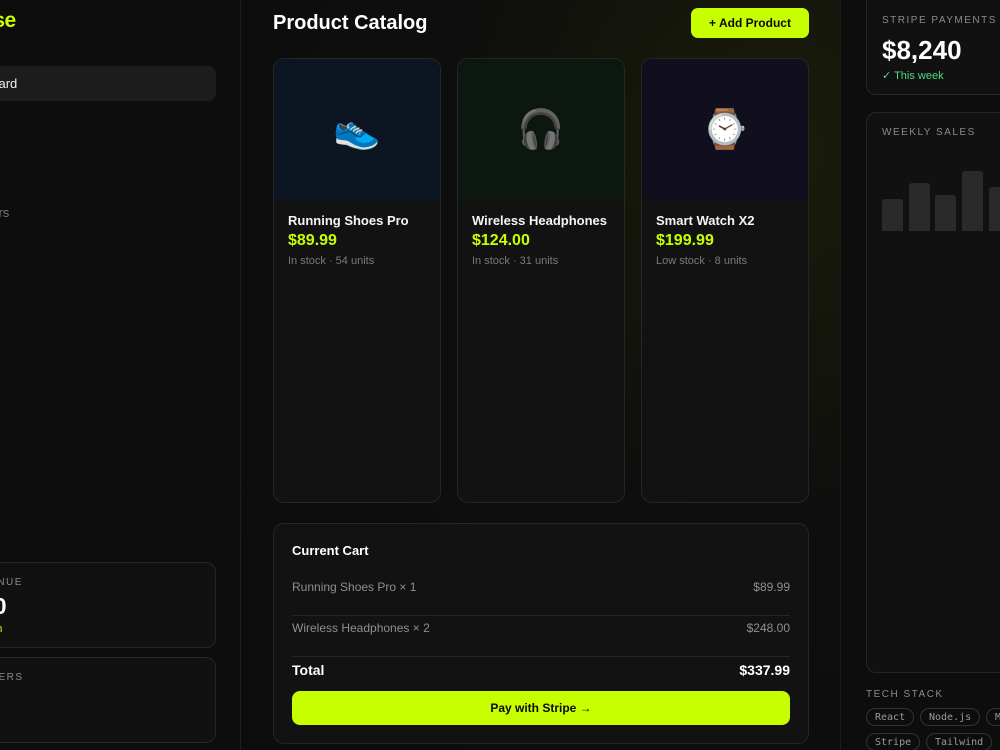 Image resolution: width=1000 pixels, height=750 pixels. Describe the element at coordinates (348, 220) in the screenshot. I see `product-name: Running Shoes Pro` at that location.